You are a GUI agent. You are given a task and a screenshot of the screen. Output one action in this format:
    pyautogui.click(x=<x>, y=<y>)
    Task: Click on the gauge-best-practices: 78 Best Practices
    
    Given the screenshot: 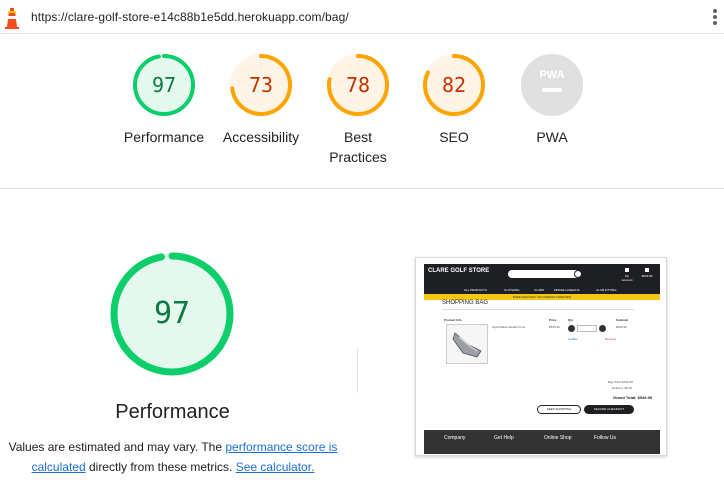 What is the action you would take?
    pyautogui.click(x=358, y=109)
    